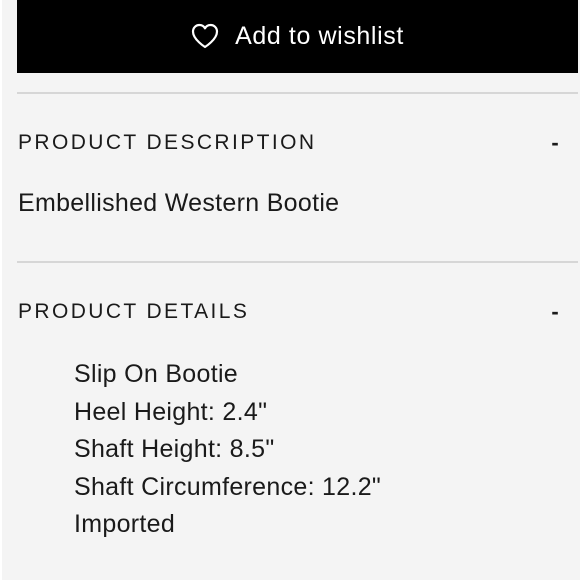 The image size is (580, 580). Describe the element at coordinates (174, 449) in the screenshot. I see `detail-item: Shaft Height: 8.5"` at that location.